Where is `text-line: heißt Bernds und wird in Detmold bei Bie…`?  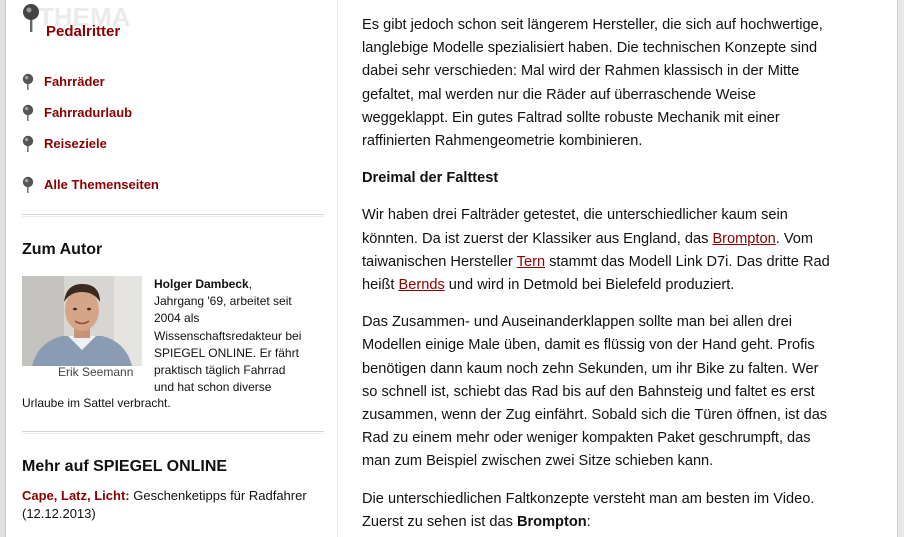 text-line: heißt Bernds und wird in Detmold bei Bie… is located at coordinates (624, 285).